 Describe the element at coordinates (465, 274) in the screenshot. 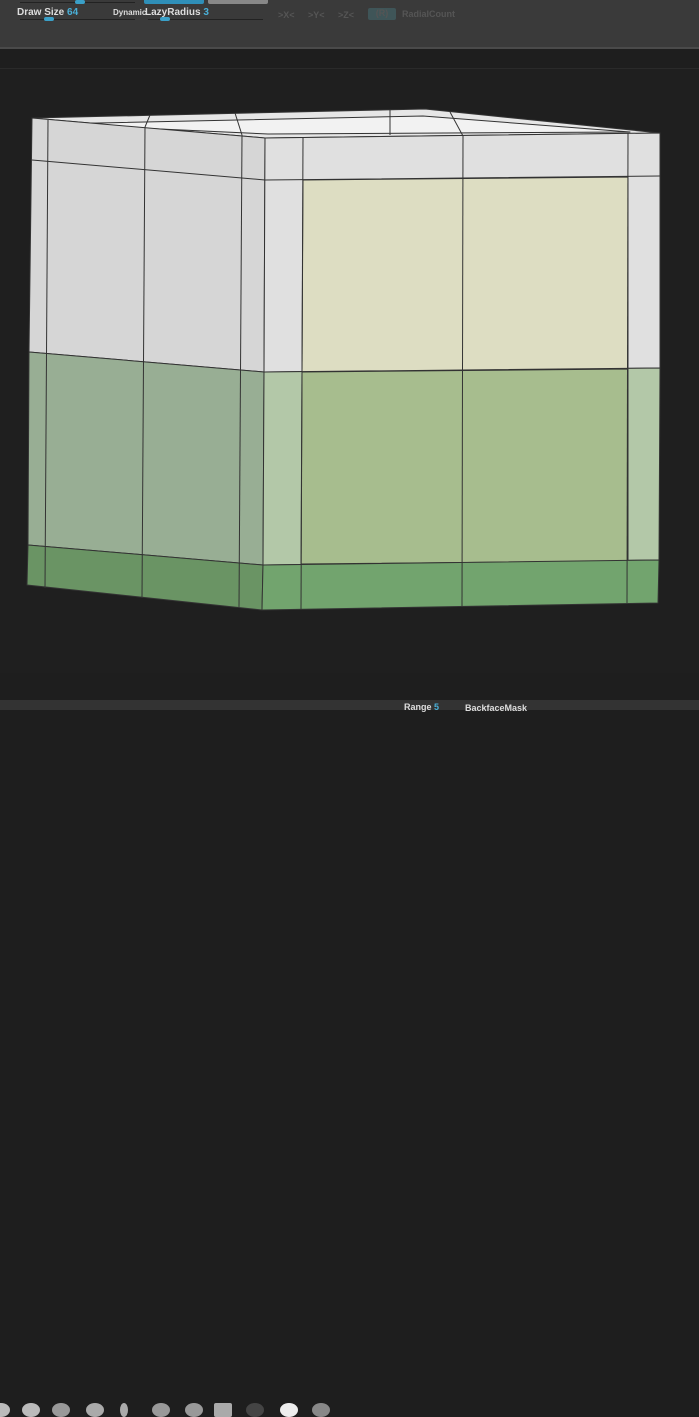

I see `front-face-yellow` at that location.